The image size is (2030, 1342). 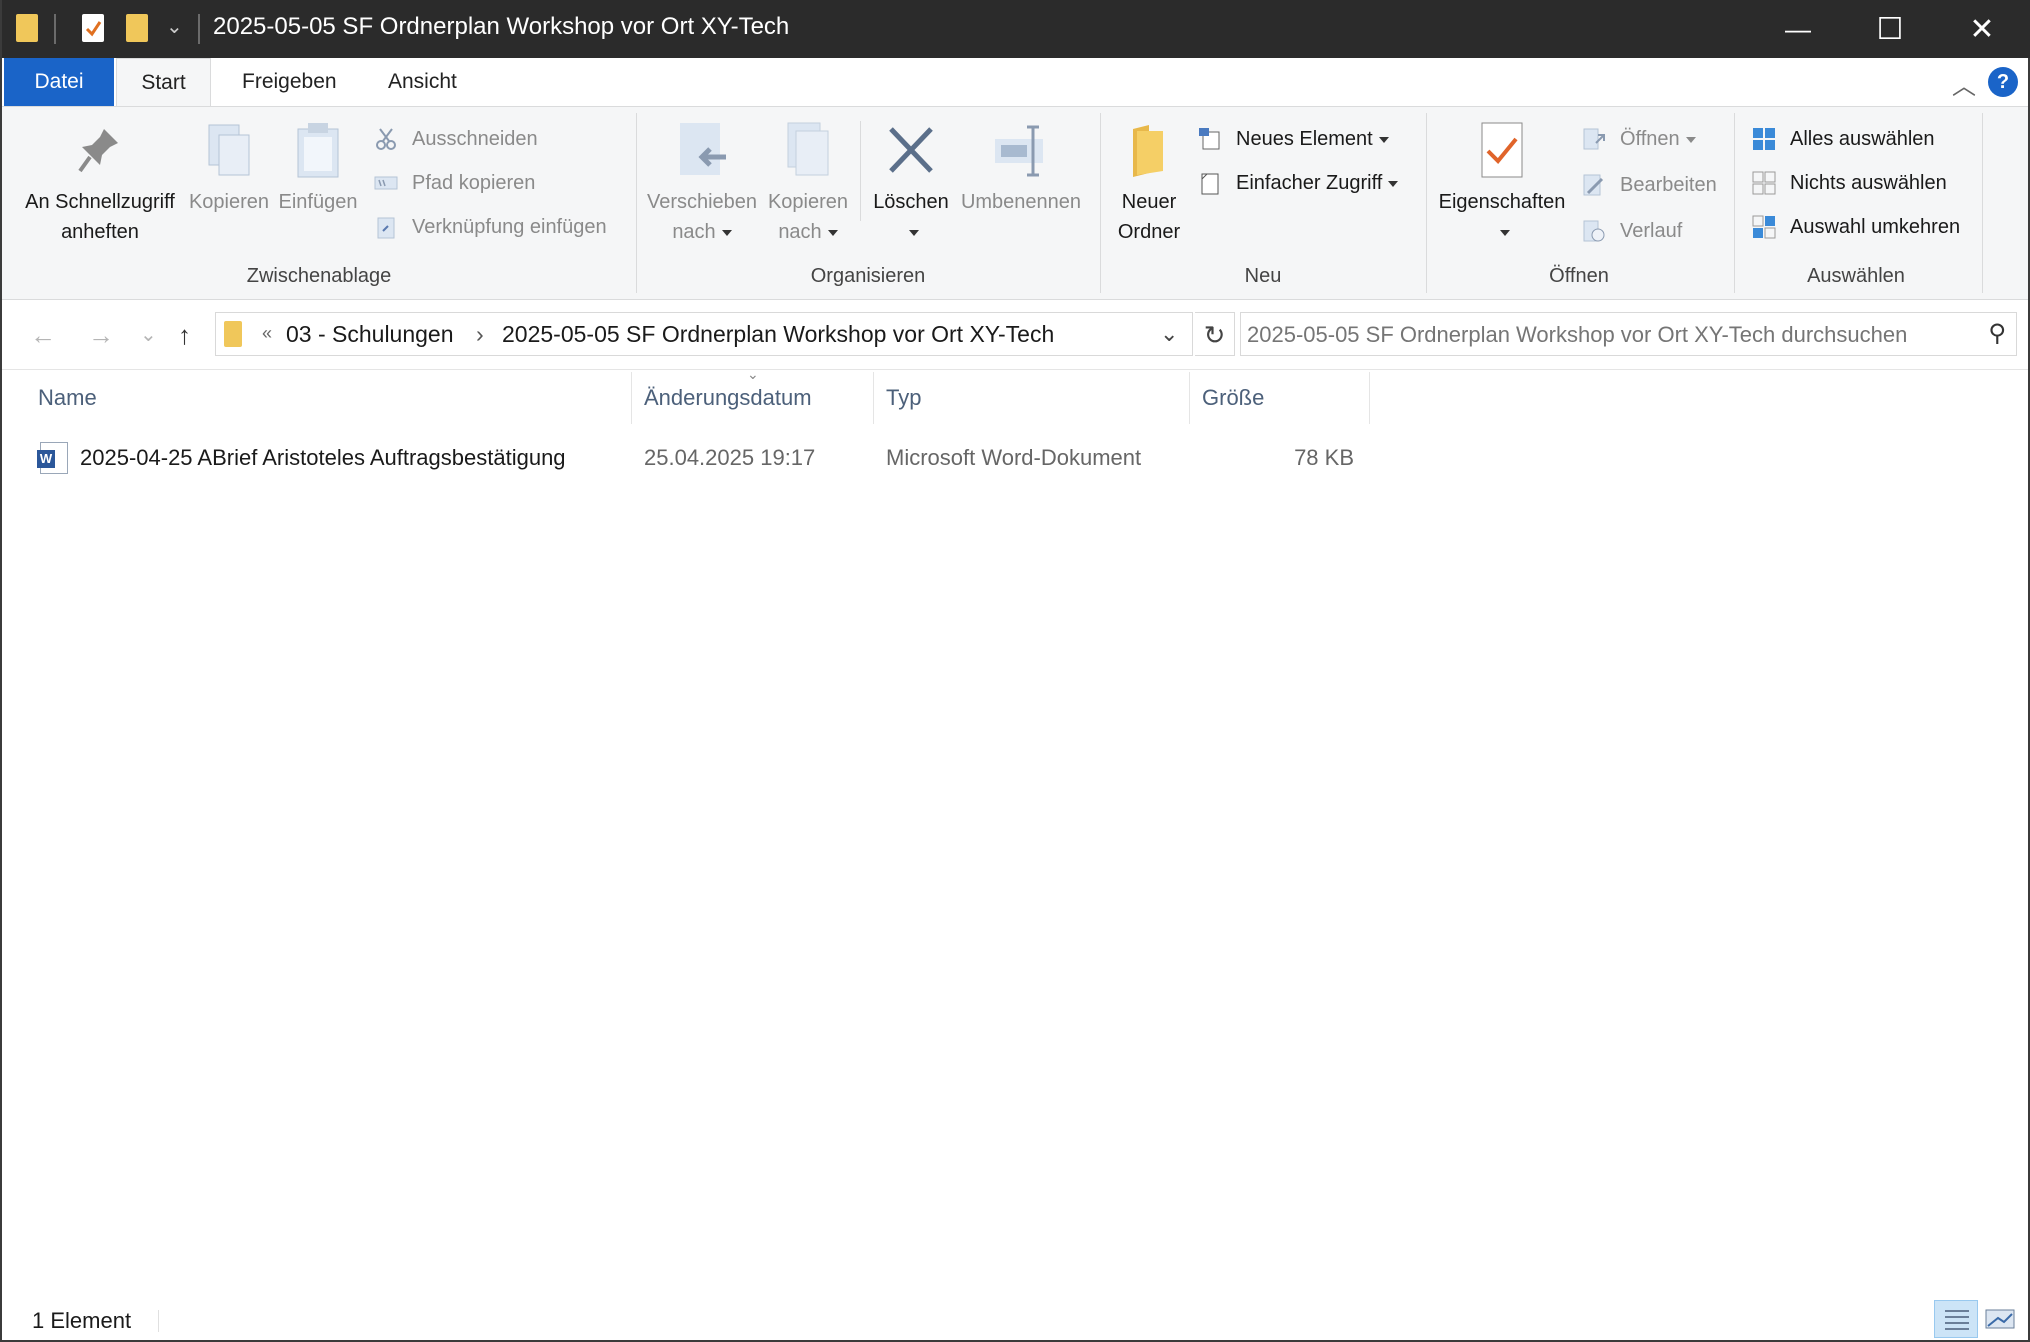 What do you see at coordinates (386, 183) in the screenshot?
I see `copy-path-icon` at bounding box center [386, 183].